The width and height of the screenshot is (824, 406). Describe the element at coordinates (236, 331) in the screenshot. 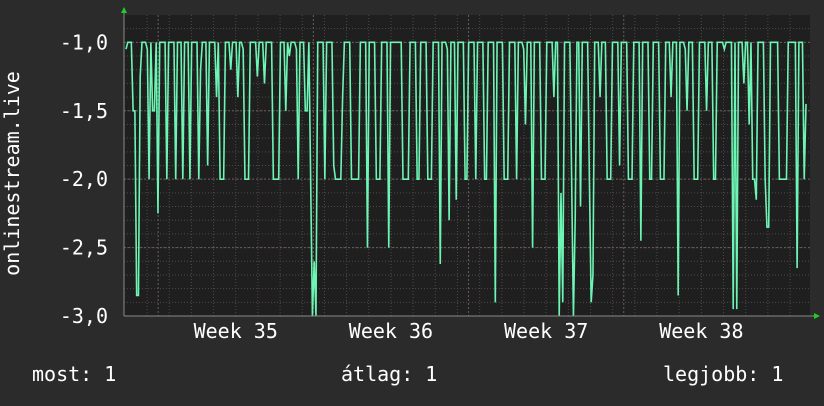

I see `x-tick-label: Week 35` at that location.